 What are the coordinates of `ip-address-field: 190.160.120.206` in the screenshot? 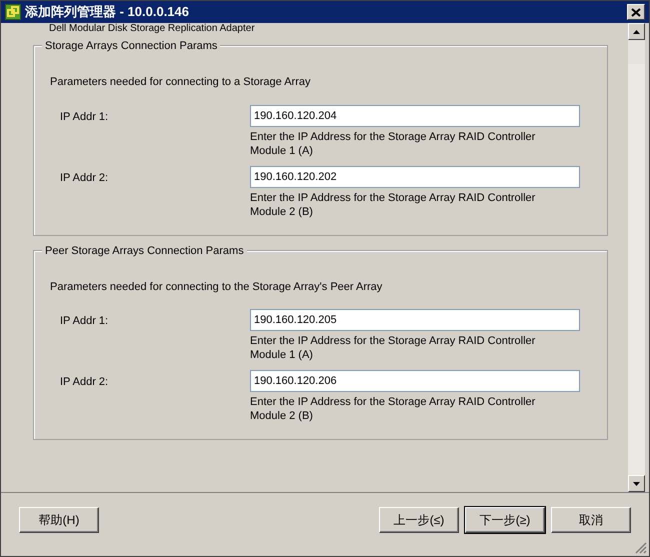 It's located at (415, 381).